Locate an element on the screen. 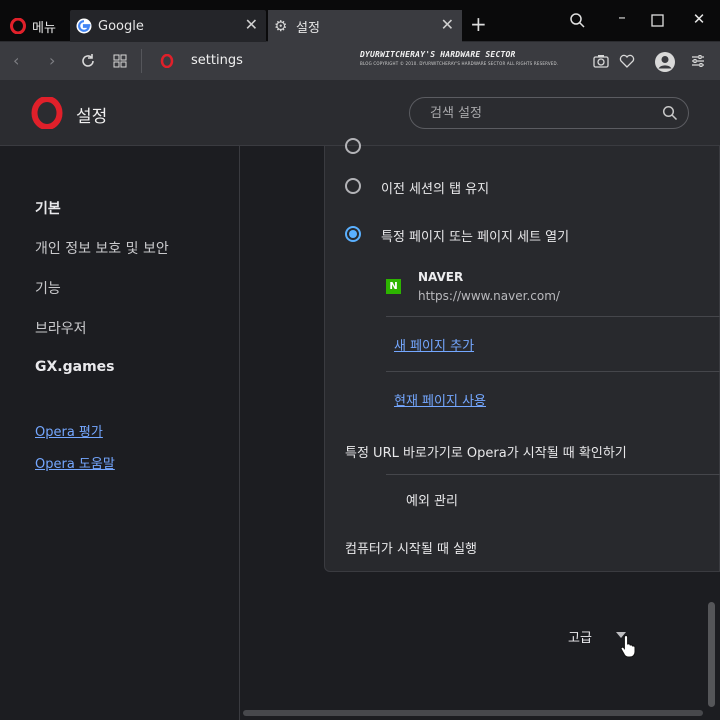  url-shortcut-label: 특정 URL 바로가기로 Opera가 시작될 때 확인하기 is located at coordinates (486, 451).